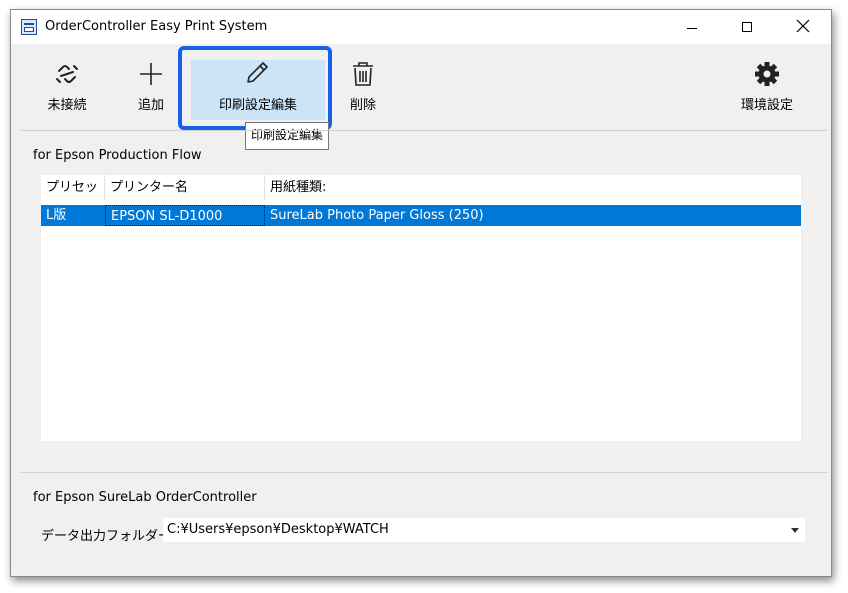 This screenshot has height=593, width=848. Describe the element at coordinates (150, 105) in the screenshot. I see `add-label: 追加` at that location.